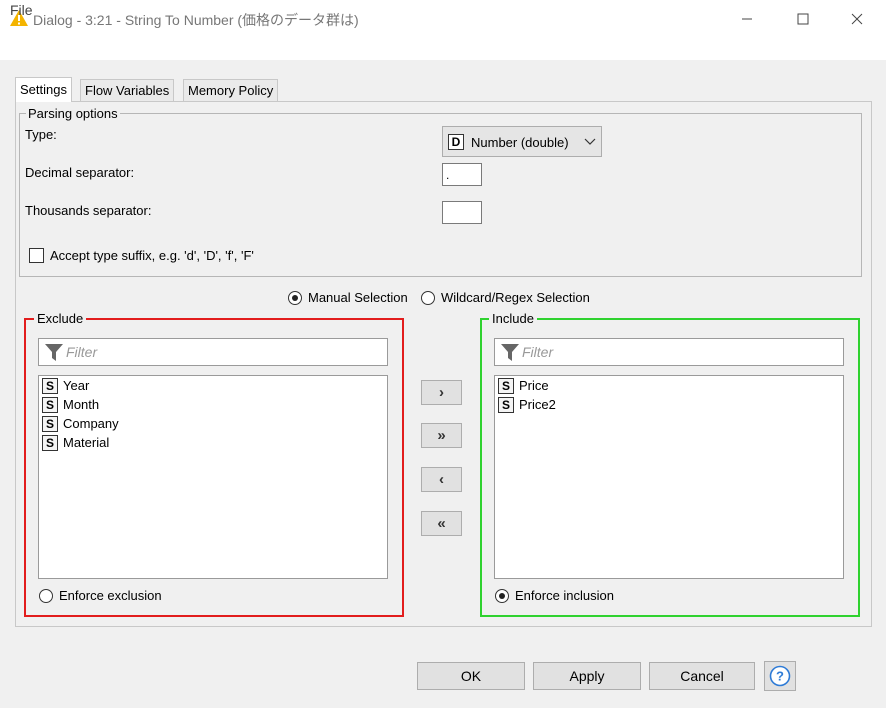 This screenshot has width=886, height=708. I want to click on list-item: S Year, so click(65, 386).